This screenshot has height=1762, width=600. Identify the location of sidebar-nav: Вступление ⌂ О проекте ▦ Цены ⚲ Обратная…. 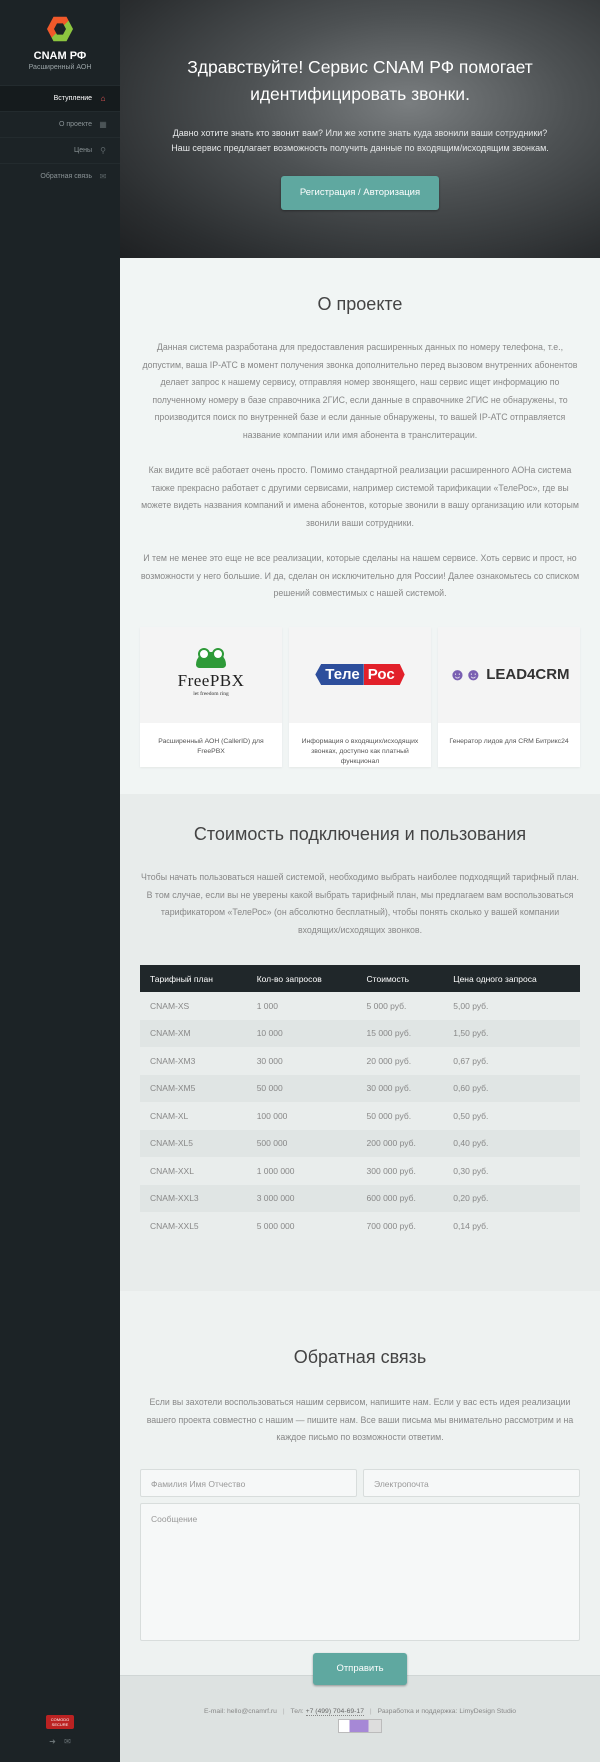
(60, 137).